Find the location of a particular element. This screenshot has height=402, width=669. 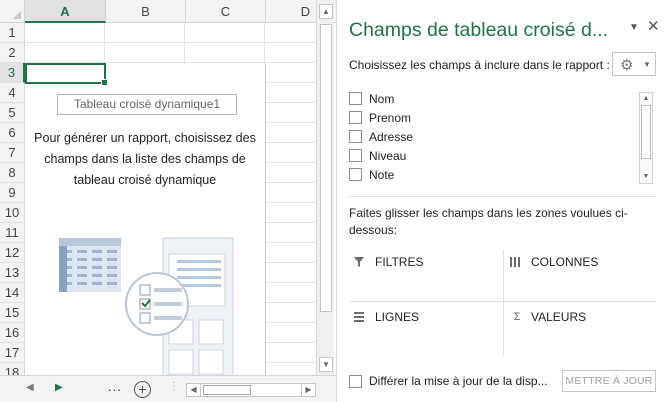

filters-area: FILTRES is located at coordinates (427, 278).